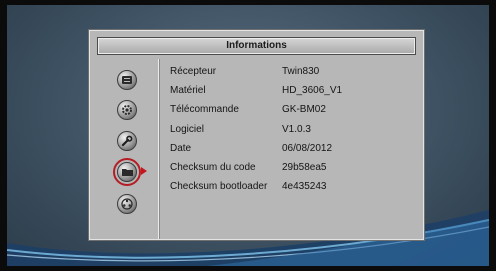 The image size is (496, 271). I want to click on info-row-date: Date 06/08/2012, so click(292, 149).